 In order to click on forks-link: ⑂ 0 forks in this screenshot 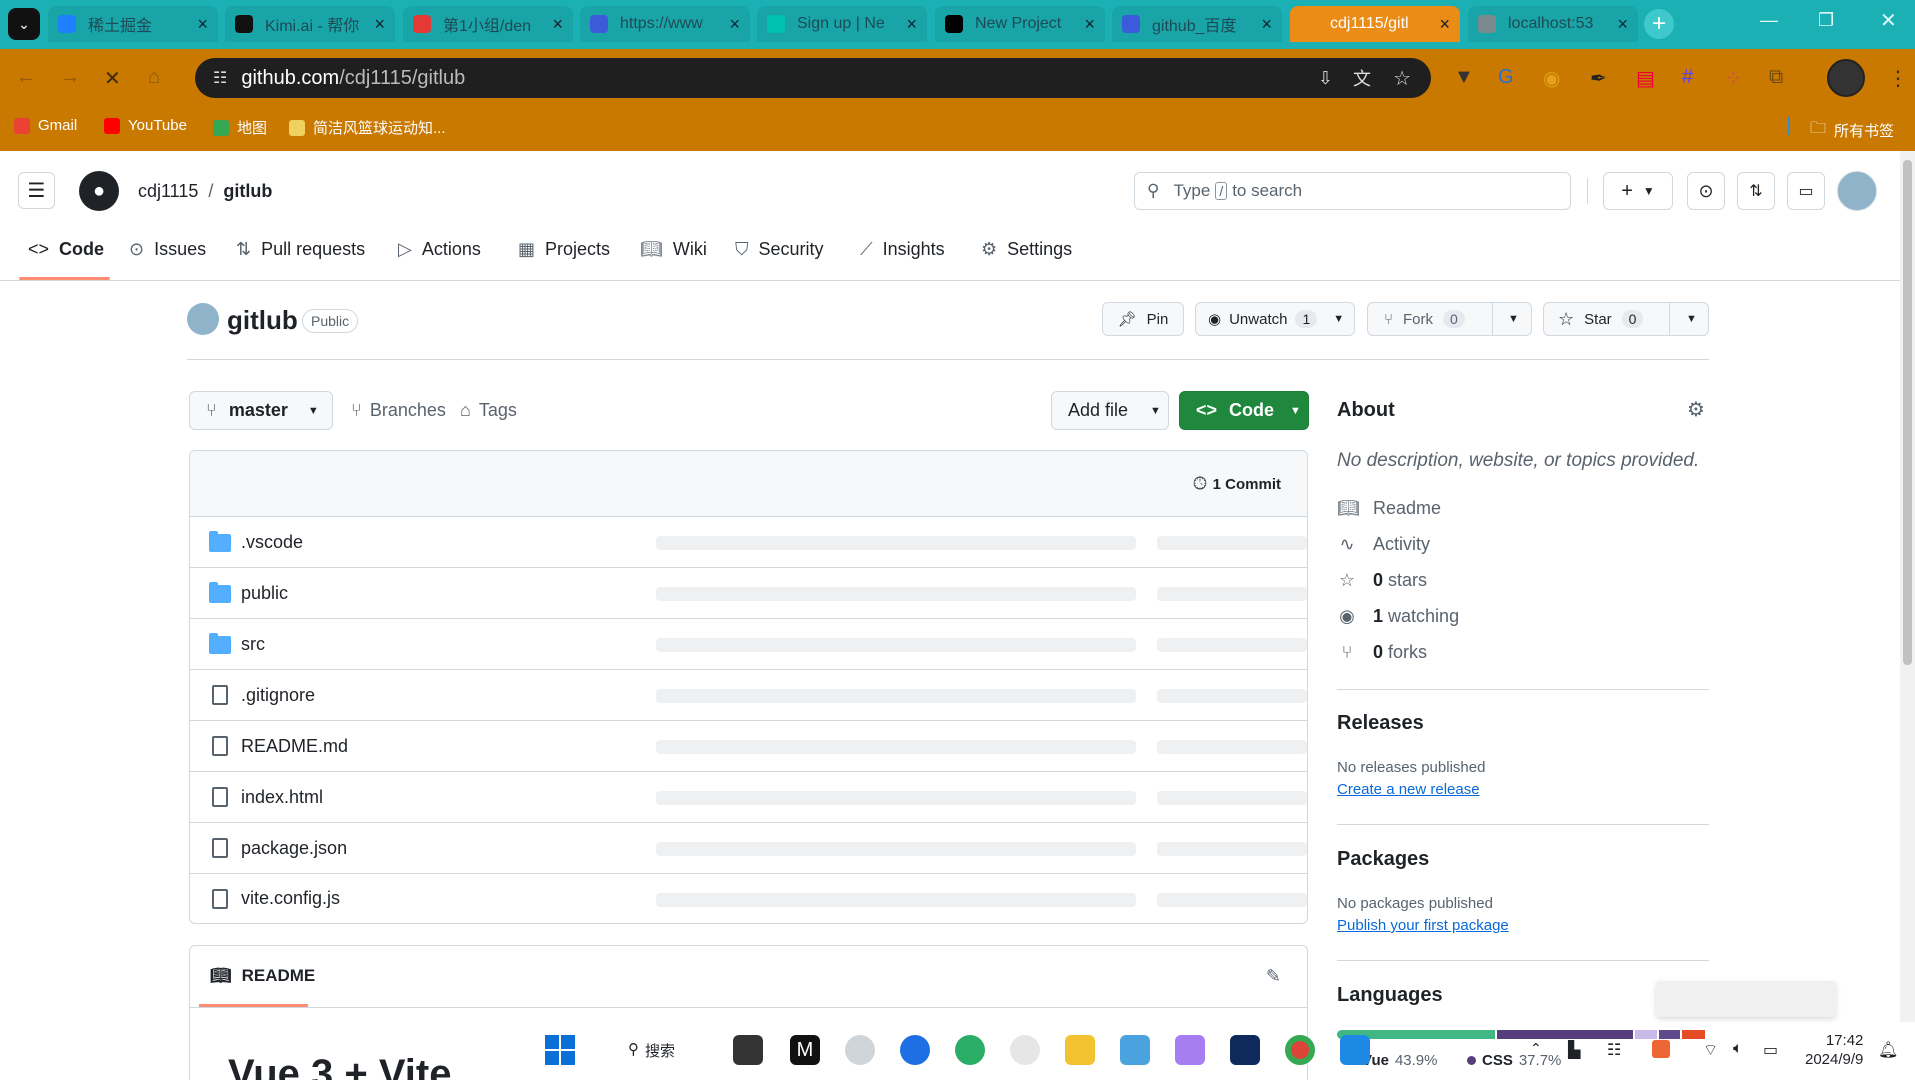, I will do `click(1382, 652)`.